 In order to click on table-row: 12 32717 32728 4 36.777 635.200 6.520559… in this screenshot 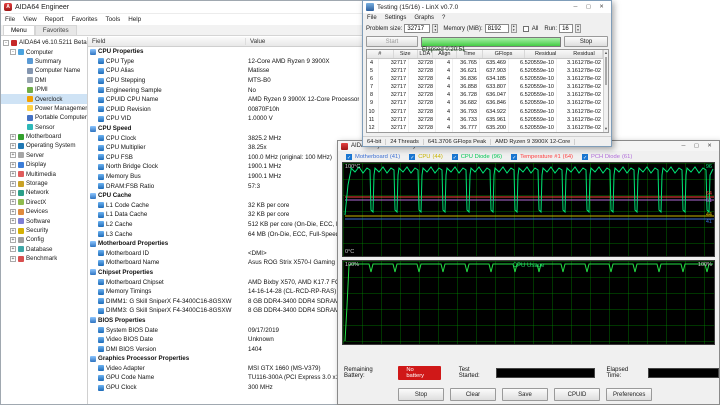, I will do `click(485, 127)`.